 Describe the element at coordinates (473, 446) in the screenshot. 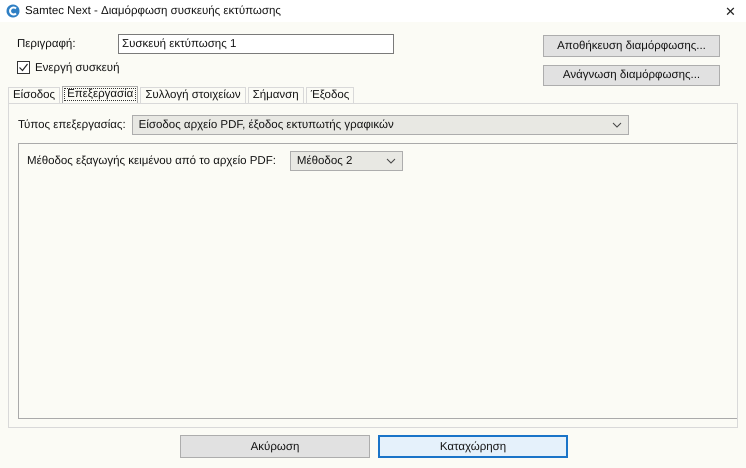

I see `ok-button: Καταχώρηση` at that location.